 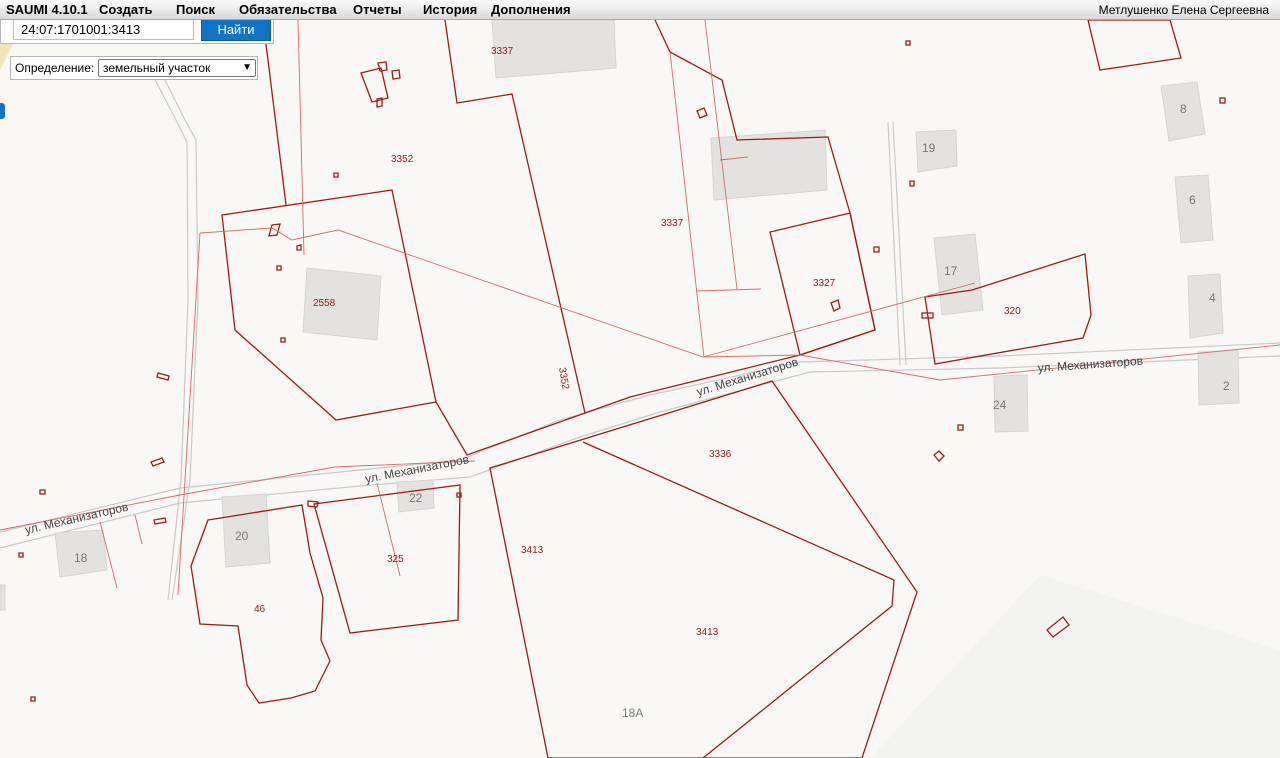 I want to click on find-button: Найти, so click(x=236, y=29).